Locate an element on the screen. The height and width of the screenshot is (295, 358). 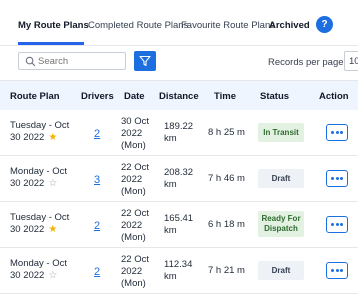
column-header-drivers: Drivers is located at coordinates (97, 96).